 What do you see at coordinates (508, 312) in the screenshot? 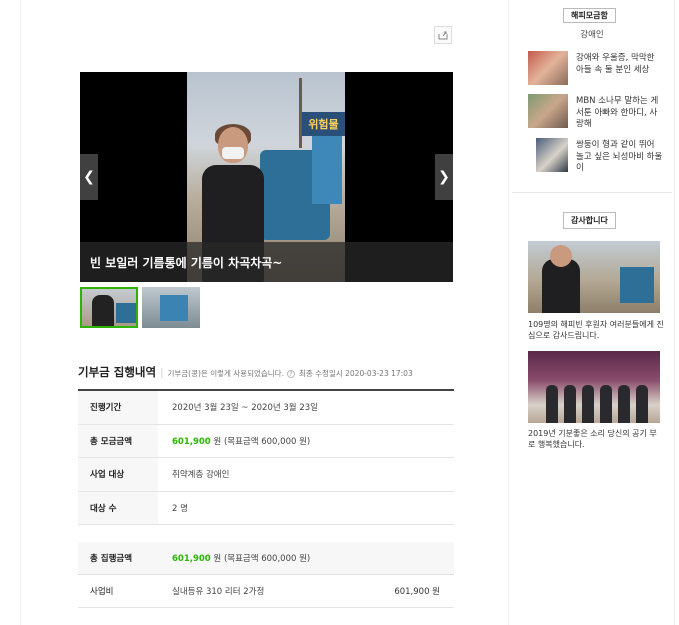
I see `sidebar-left-border` at bounding box center [508, 312].